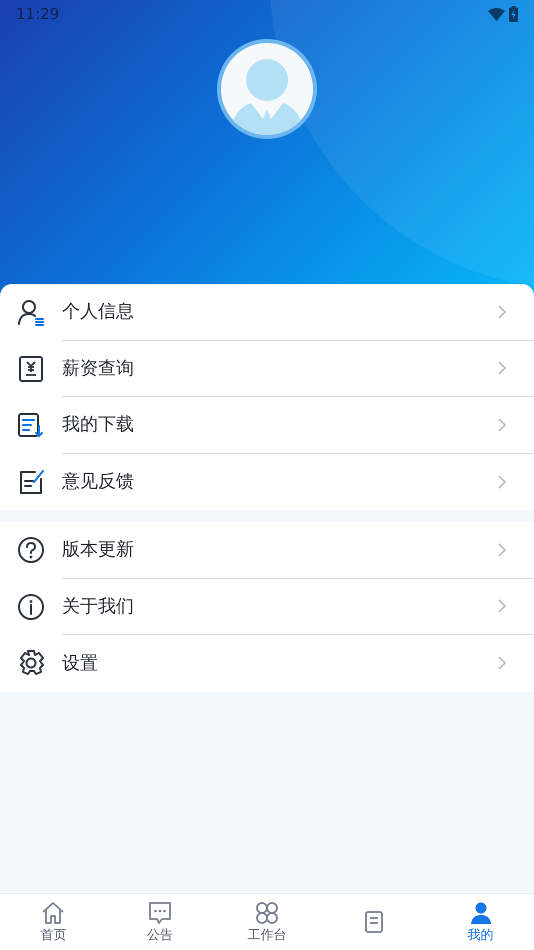 The width and height of the screenshot is (534, 950). Describe the element at coordinates (31, 312) in the screenshot. I see `person-icon` at that location.